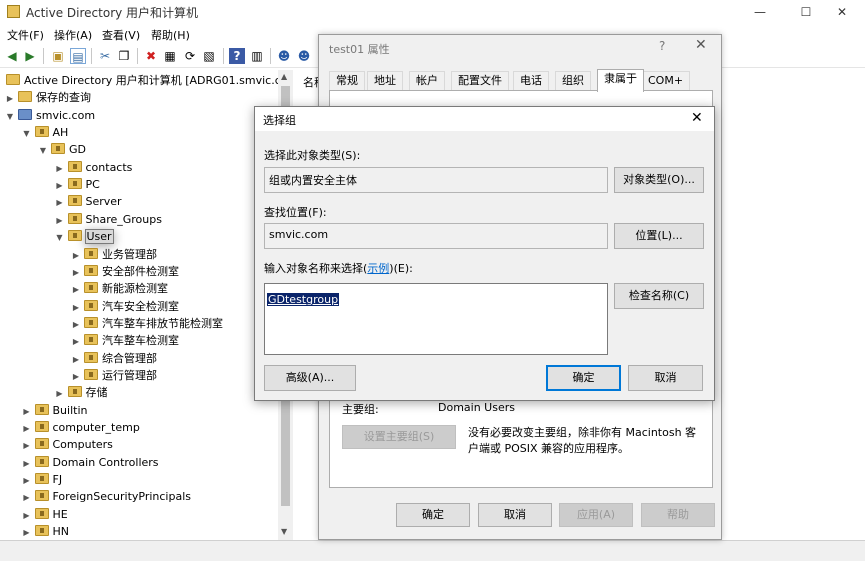  What do you see at coordinates (666, 81) in the screenshot?
I see `tab-com-plus: COM+` at bounding box center [666, 81].